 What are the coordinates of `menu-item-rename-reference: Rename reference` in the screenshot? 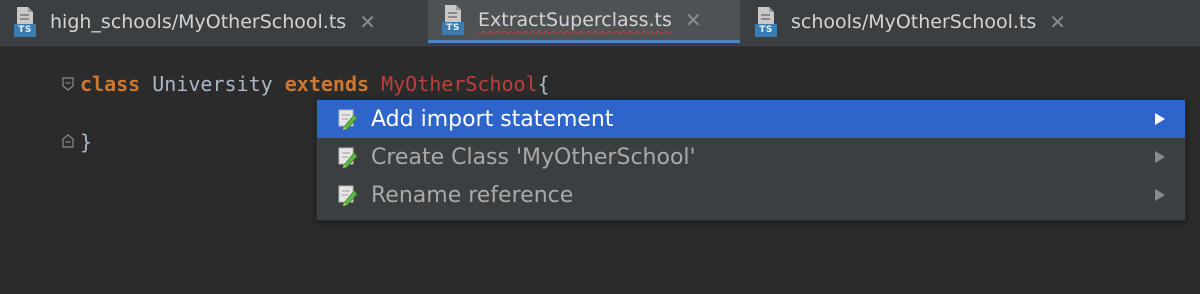 It's located at (751, 195).